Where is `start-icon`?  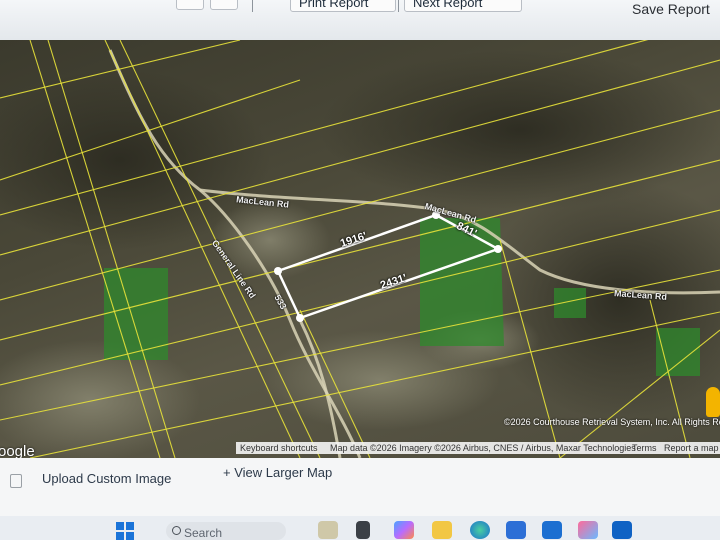 start-icon is located at coordinates (125, 531).